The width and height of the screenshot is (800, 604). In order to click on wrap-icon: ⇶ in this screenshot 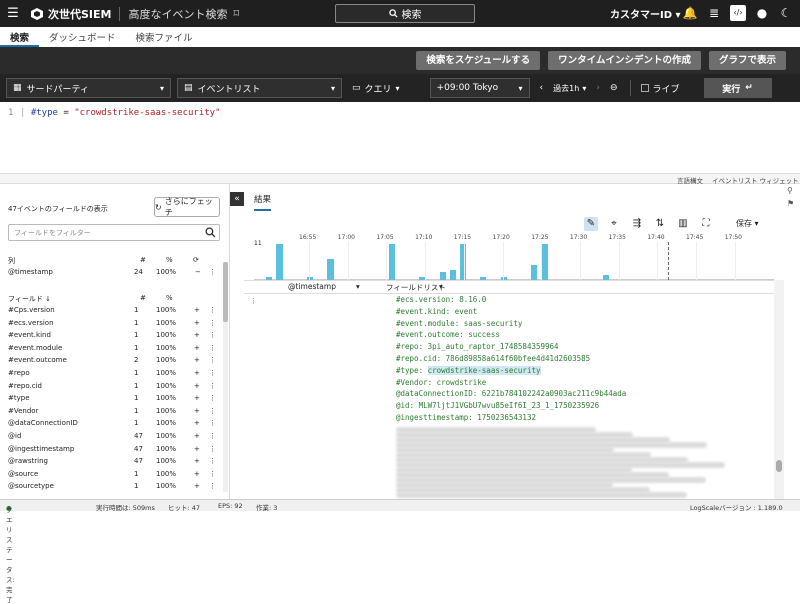, I will do `click(637, 224)`.